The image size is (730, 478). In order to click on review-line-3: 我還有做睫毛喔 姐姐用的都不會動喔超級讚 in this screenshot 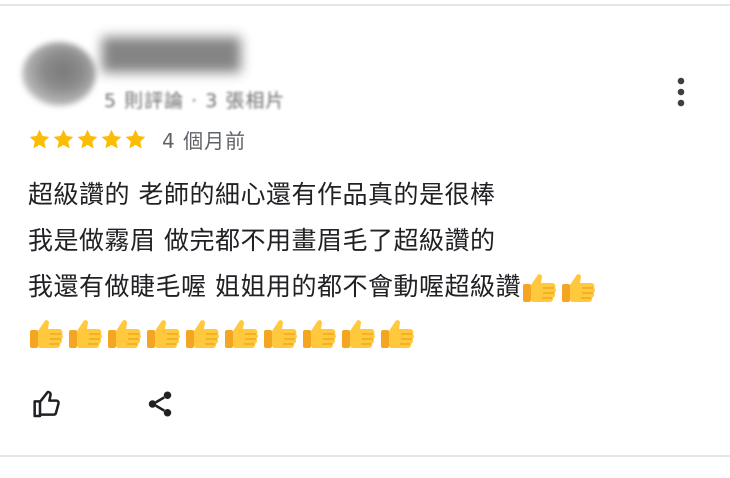, I will do `click(368, 287)`.